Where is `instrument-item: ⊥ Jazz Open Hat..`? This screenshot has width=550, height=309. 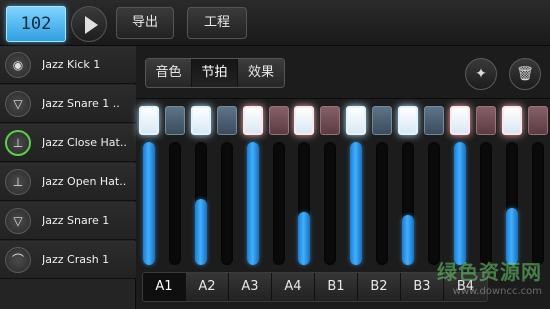
instrument-item: ⊥ Jazz Open Hat.. is located at coordinates (68, 182).